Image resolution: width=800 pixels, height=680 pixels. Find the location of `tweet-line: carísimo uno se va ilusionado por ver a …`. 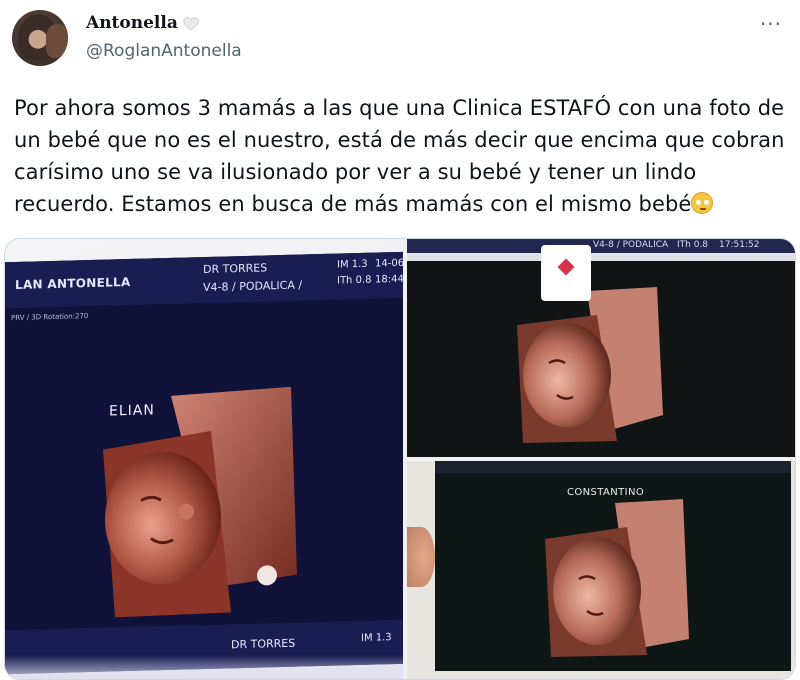

tweet-line: carísimo uno se va ilusionado por ver a … is located at coordinates (355, 172).